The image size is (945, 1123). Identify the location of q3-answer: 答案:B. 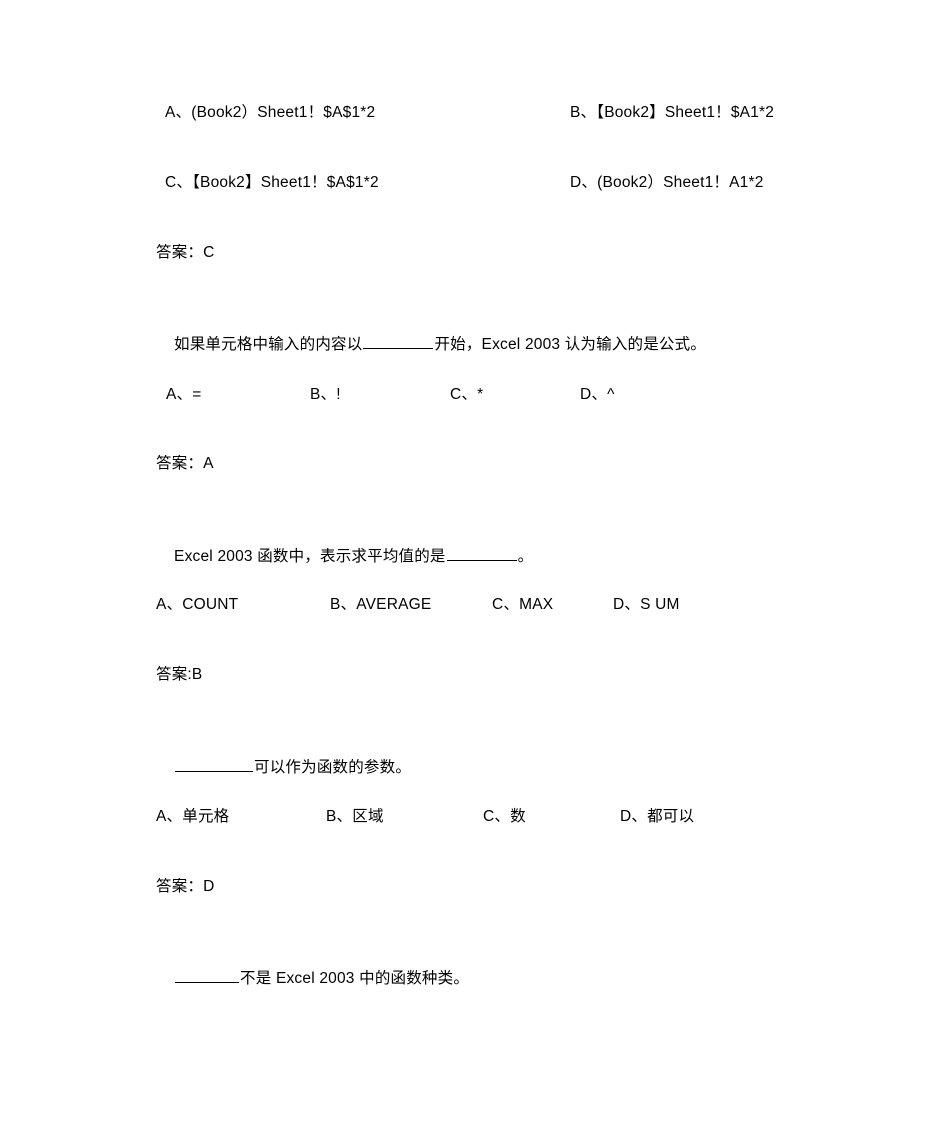
(179, 674).